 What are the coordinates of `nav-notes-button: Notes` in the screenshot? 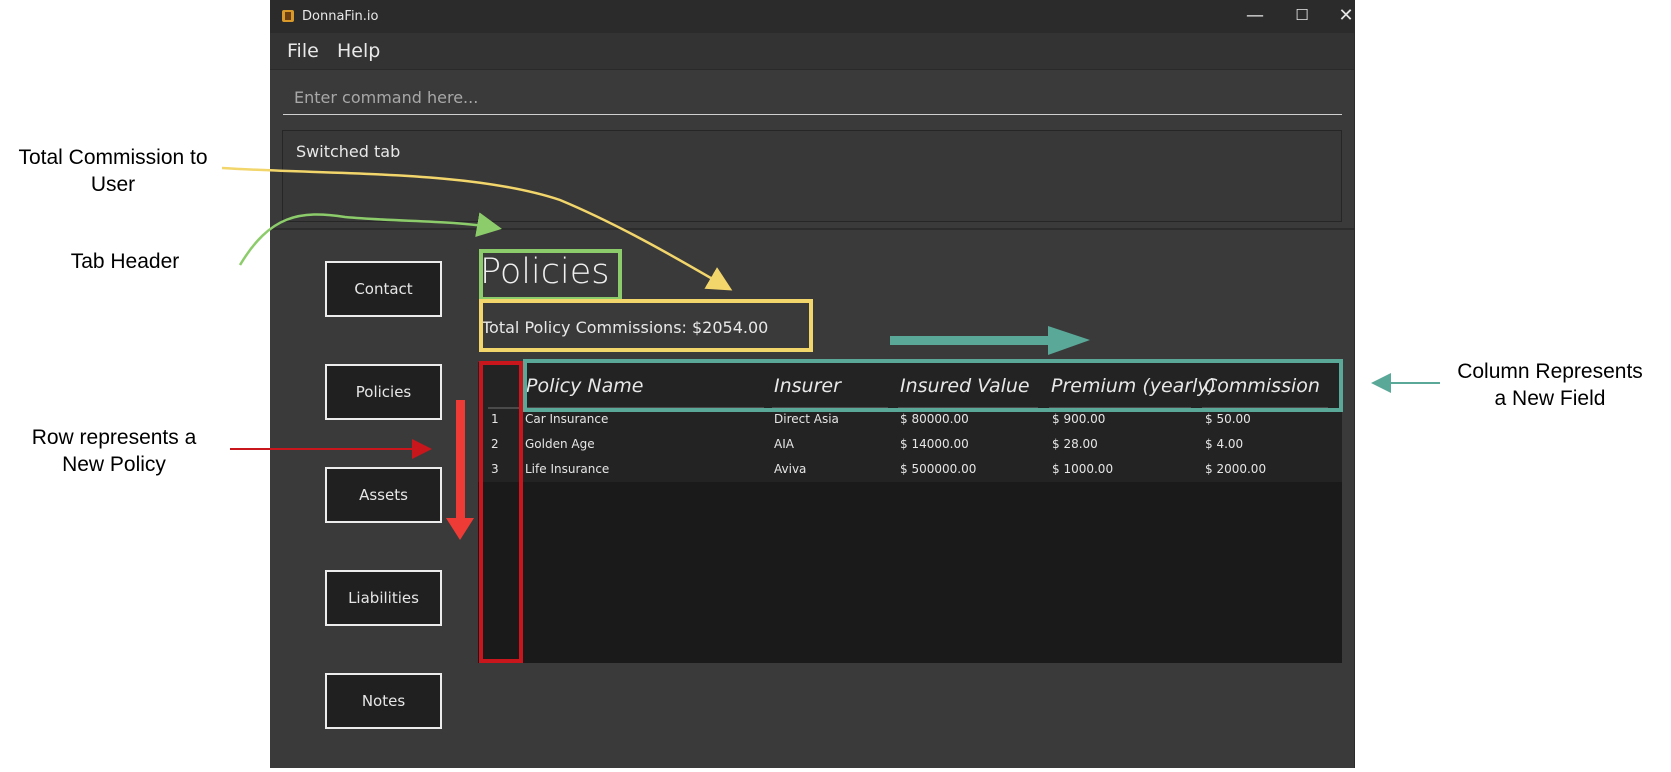 It's located at (383, 701).